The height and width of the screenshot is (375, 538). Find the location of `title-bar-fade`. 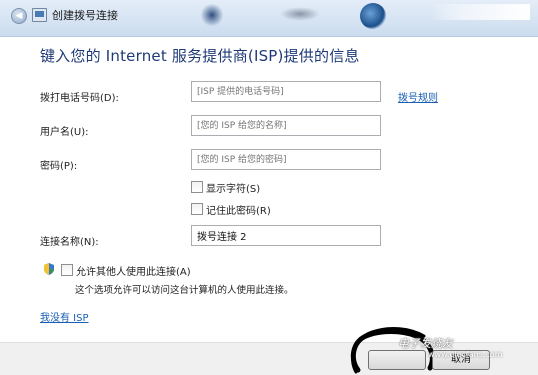

title-bar-fade is located at coordinates (480, 12).